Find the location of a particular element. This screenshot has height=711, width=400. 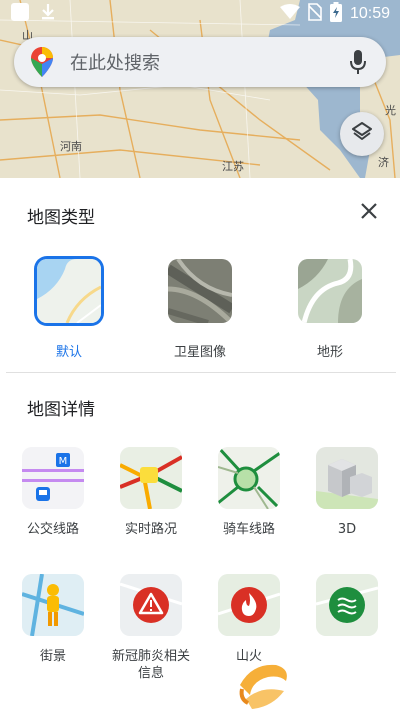

detail-traffic: 实时路况 is located at coordinates (151, 492).